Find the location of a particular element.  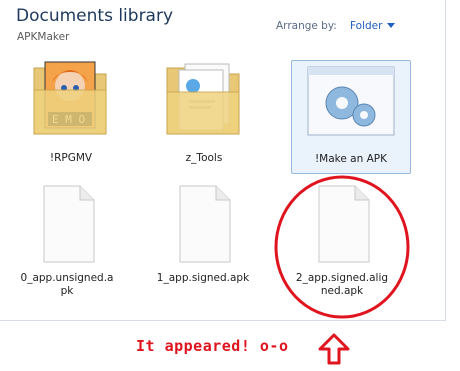

file-item-label: !Make an APK is located at coordinates (351, 159).